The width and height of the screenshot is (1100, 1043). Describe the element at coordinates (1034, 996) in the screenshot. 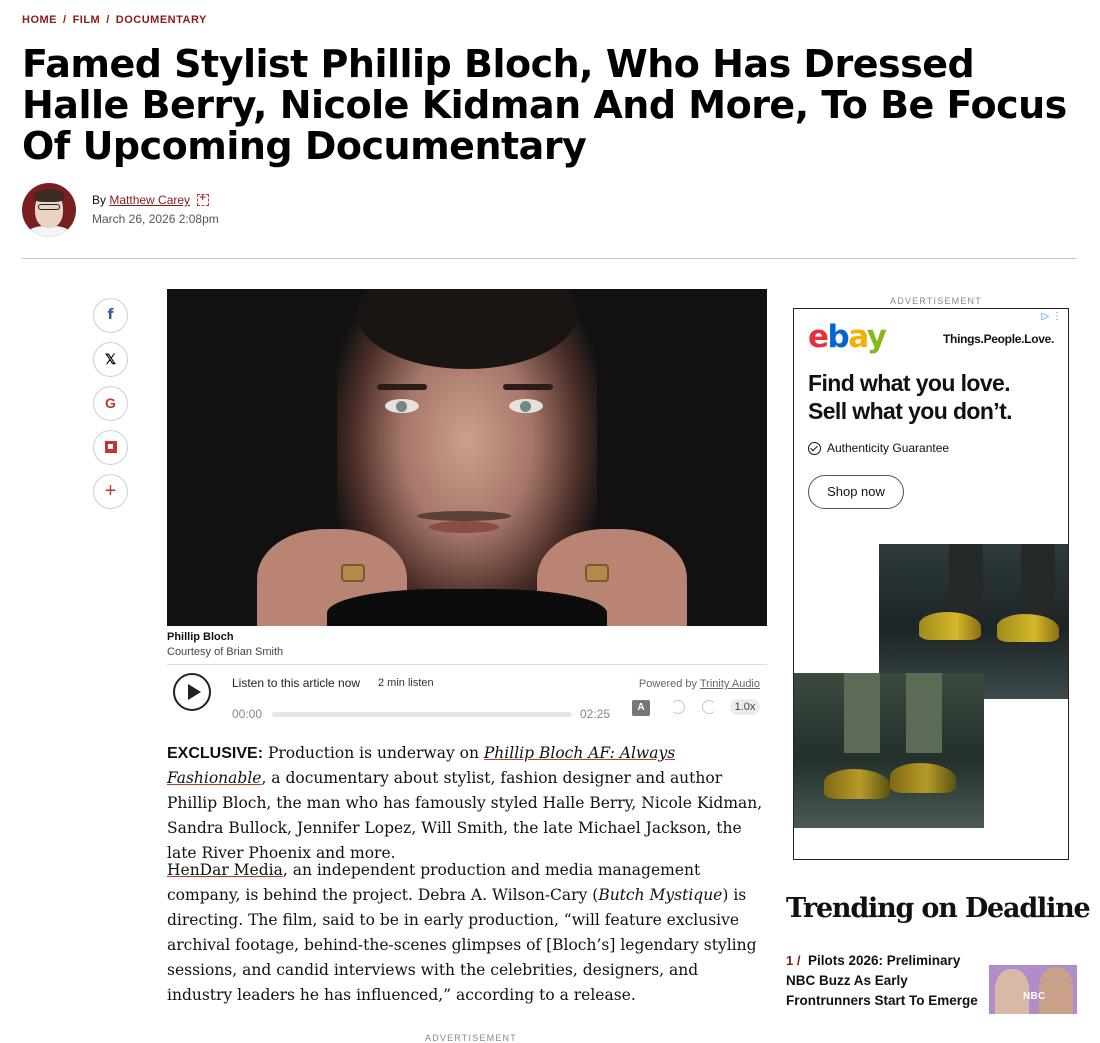

I see `nbc-badge: NBC` at that location.